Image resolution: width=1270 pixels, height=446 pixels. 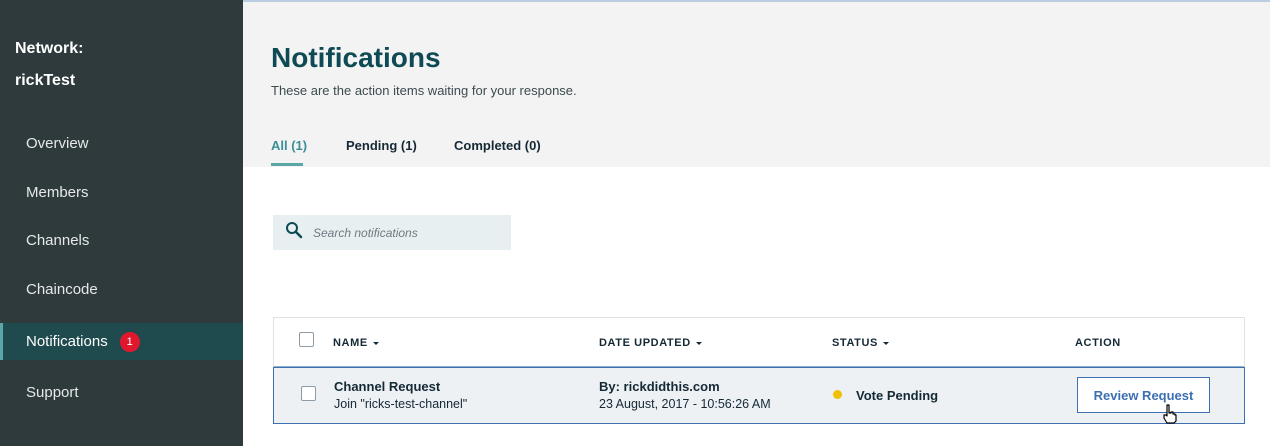 What do you see at coordinates (897, 395) in the screenshot?
I see `status-text: Vote Pending` at bounding box center [897, 395].